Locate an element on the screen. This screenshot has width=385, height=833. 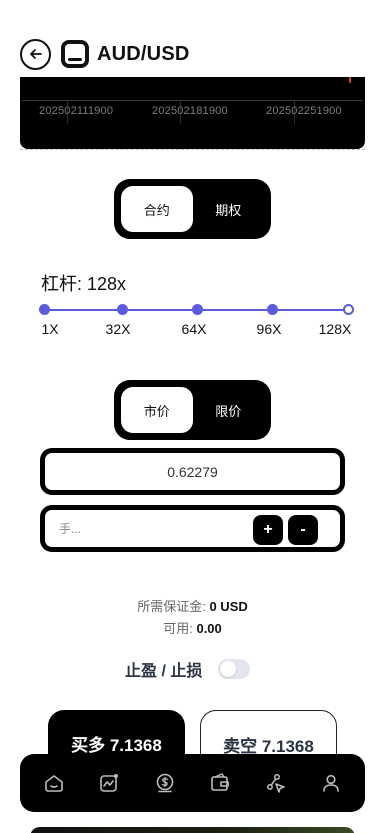
page-title: AUD/USD is located at coordinates (143, 53).